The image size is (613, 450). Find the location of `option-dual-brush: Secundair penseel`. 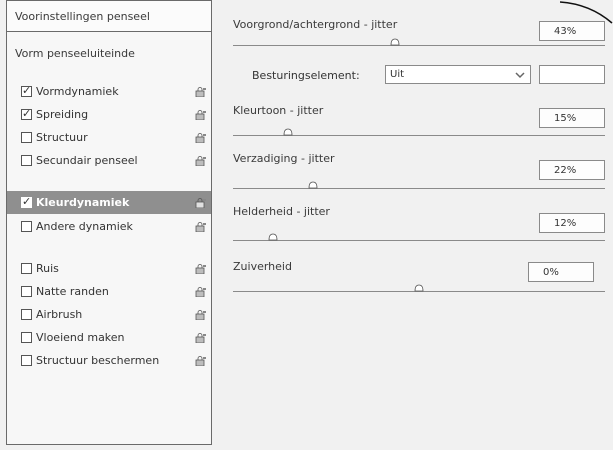

option-dual-brush: Secundair penseel is located at coordinates (109, 160).